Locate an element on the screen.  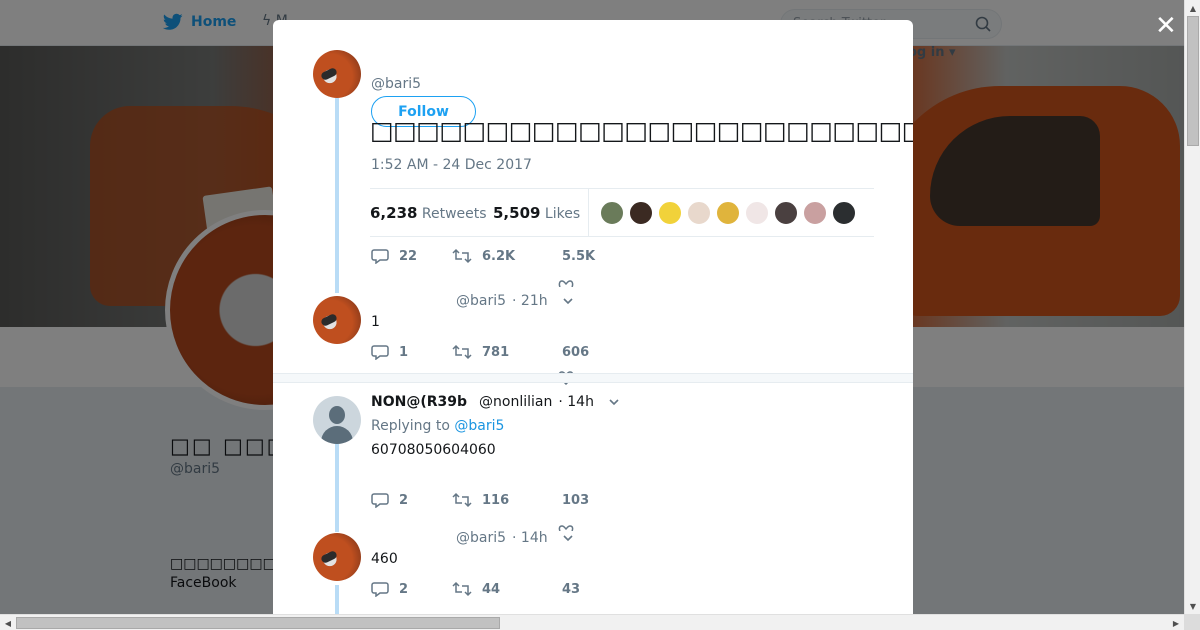
like-count: 43 is located at coordinates (571, 589).